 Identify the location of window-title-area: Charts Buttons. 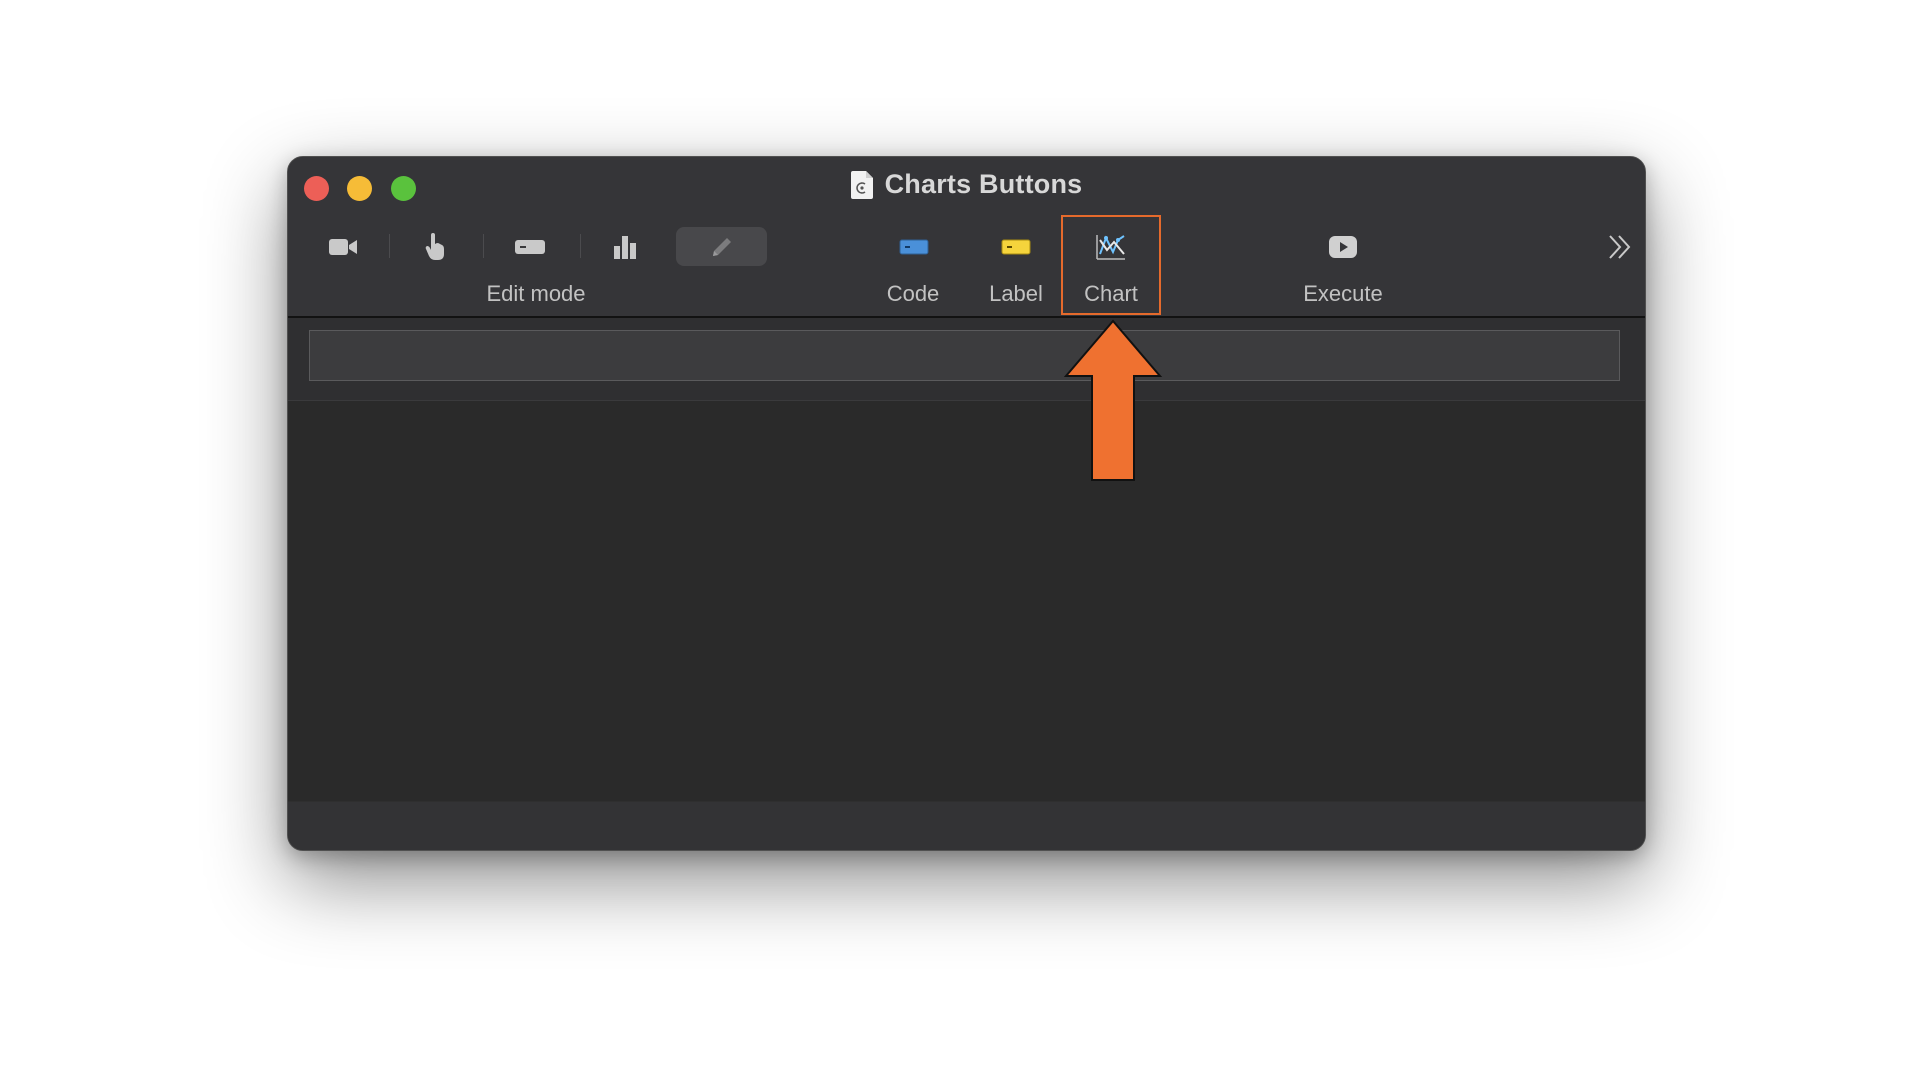
(966, 184).